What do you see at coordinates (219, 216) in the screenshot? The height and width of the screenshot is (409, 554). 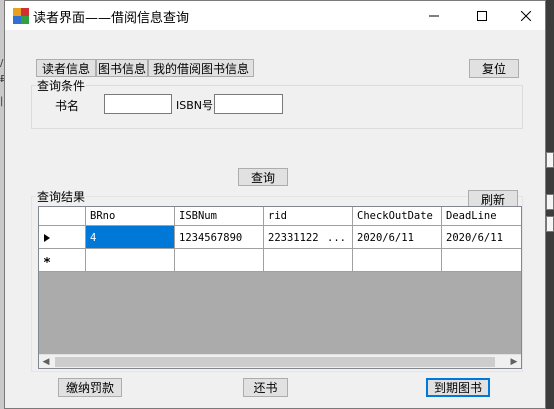 I see `column-header: ISBNum` at bounding box center [219, 216].